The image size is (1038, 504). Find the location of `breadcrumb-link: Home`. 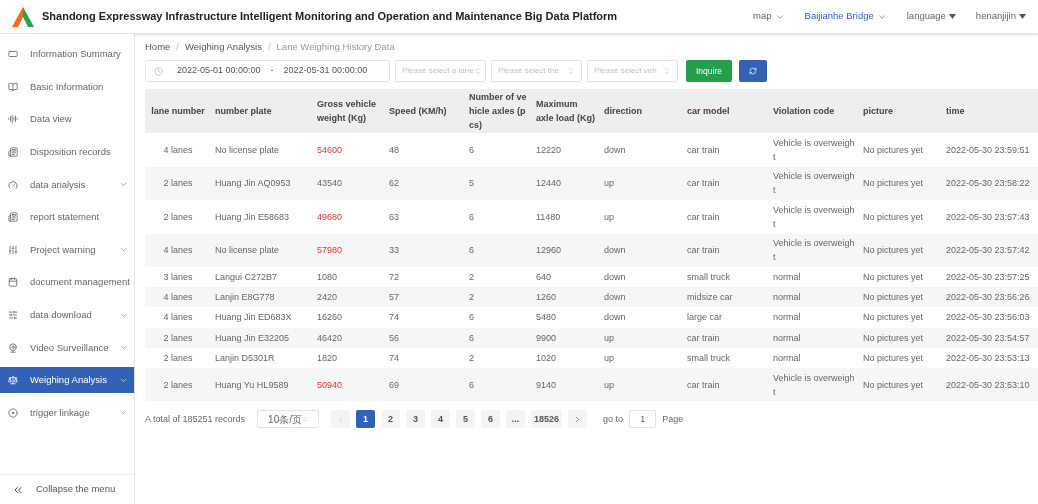

breadcrumb-link: Home is located at coordinates (158, 47).